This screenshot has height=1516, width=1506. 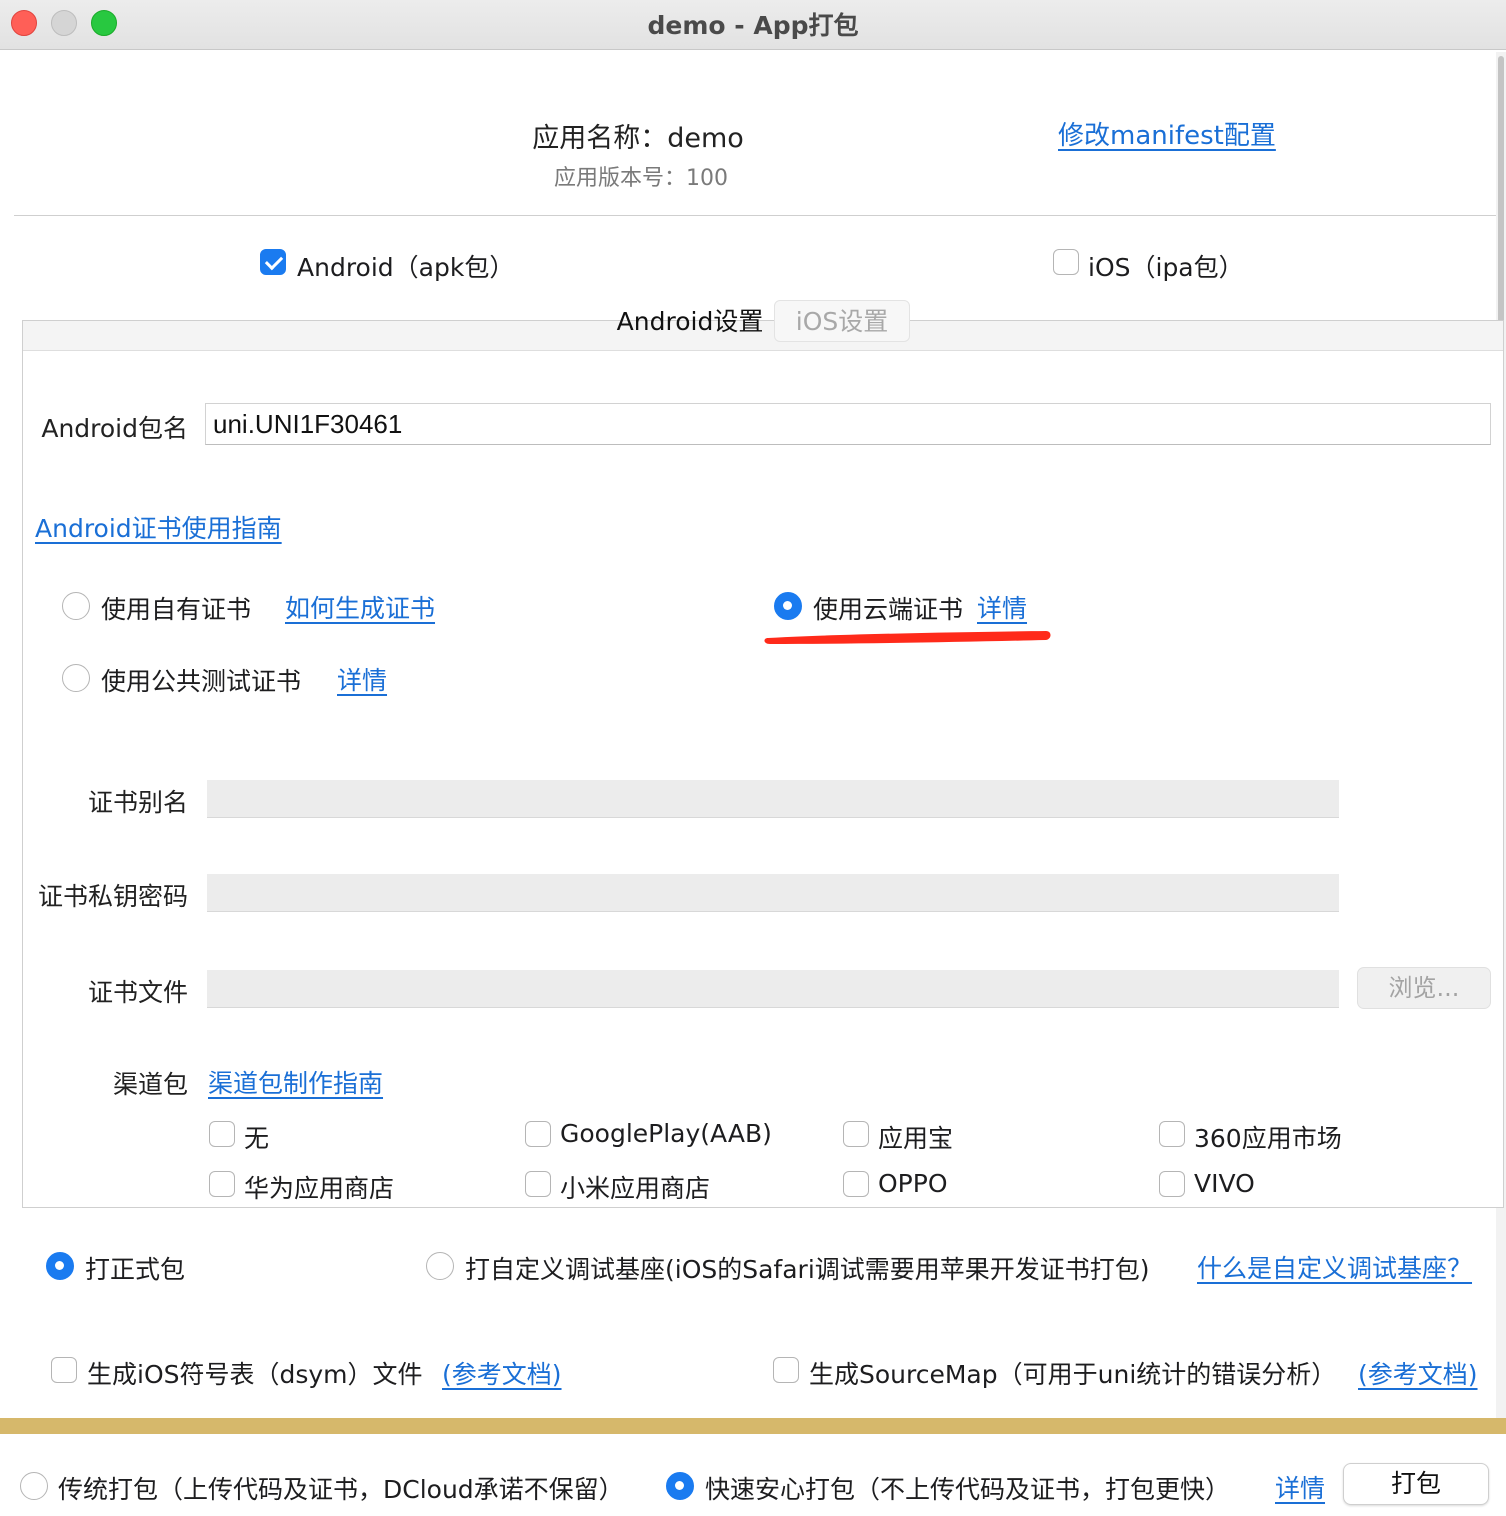 I want to click on cert-password-input, so click(x=773, y=893).